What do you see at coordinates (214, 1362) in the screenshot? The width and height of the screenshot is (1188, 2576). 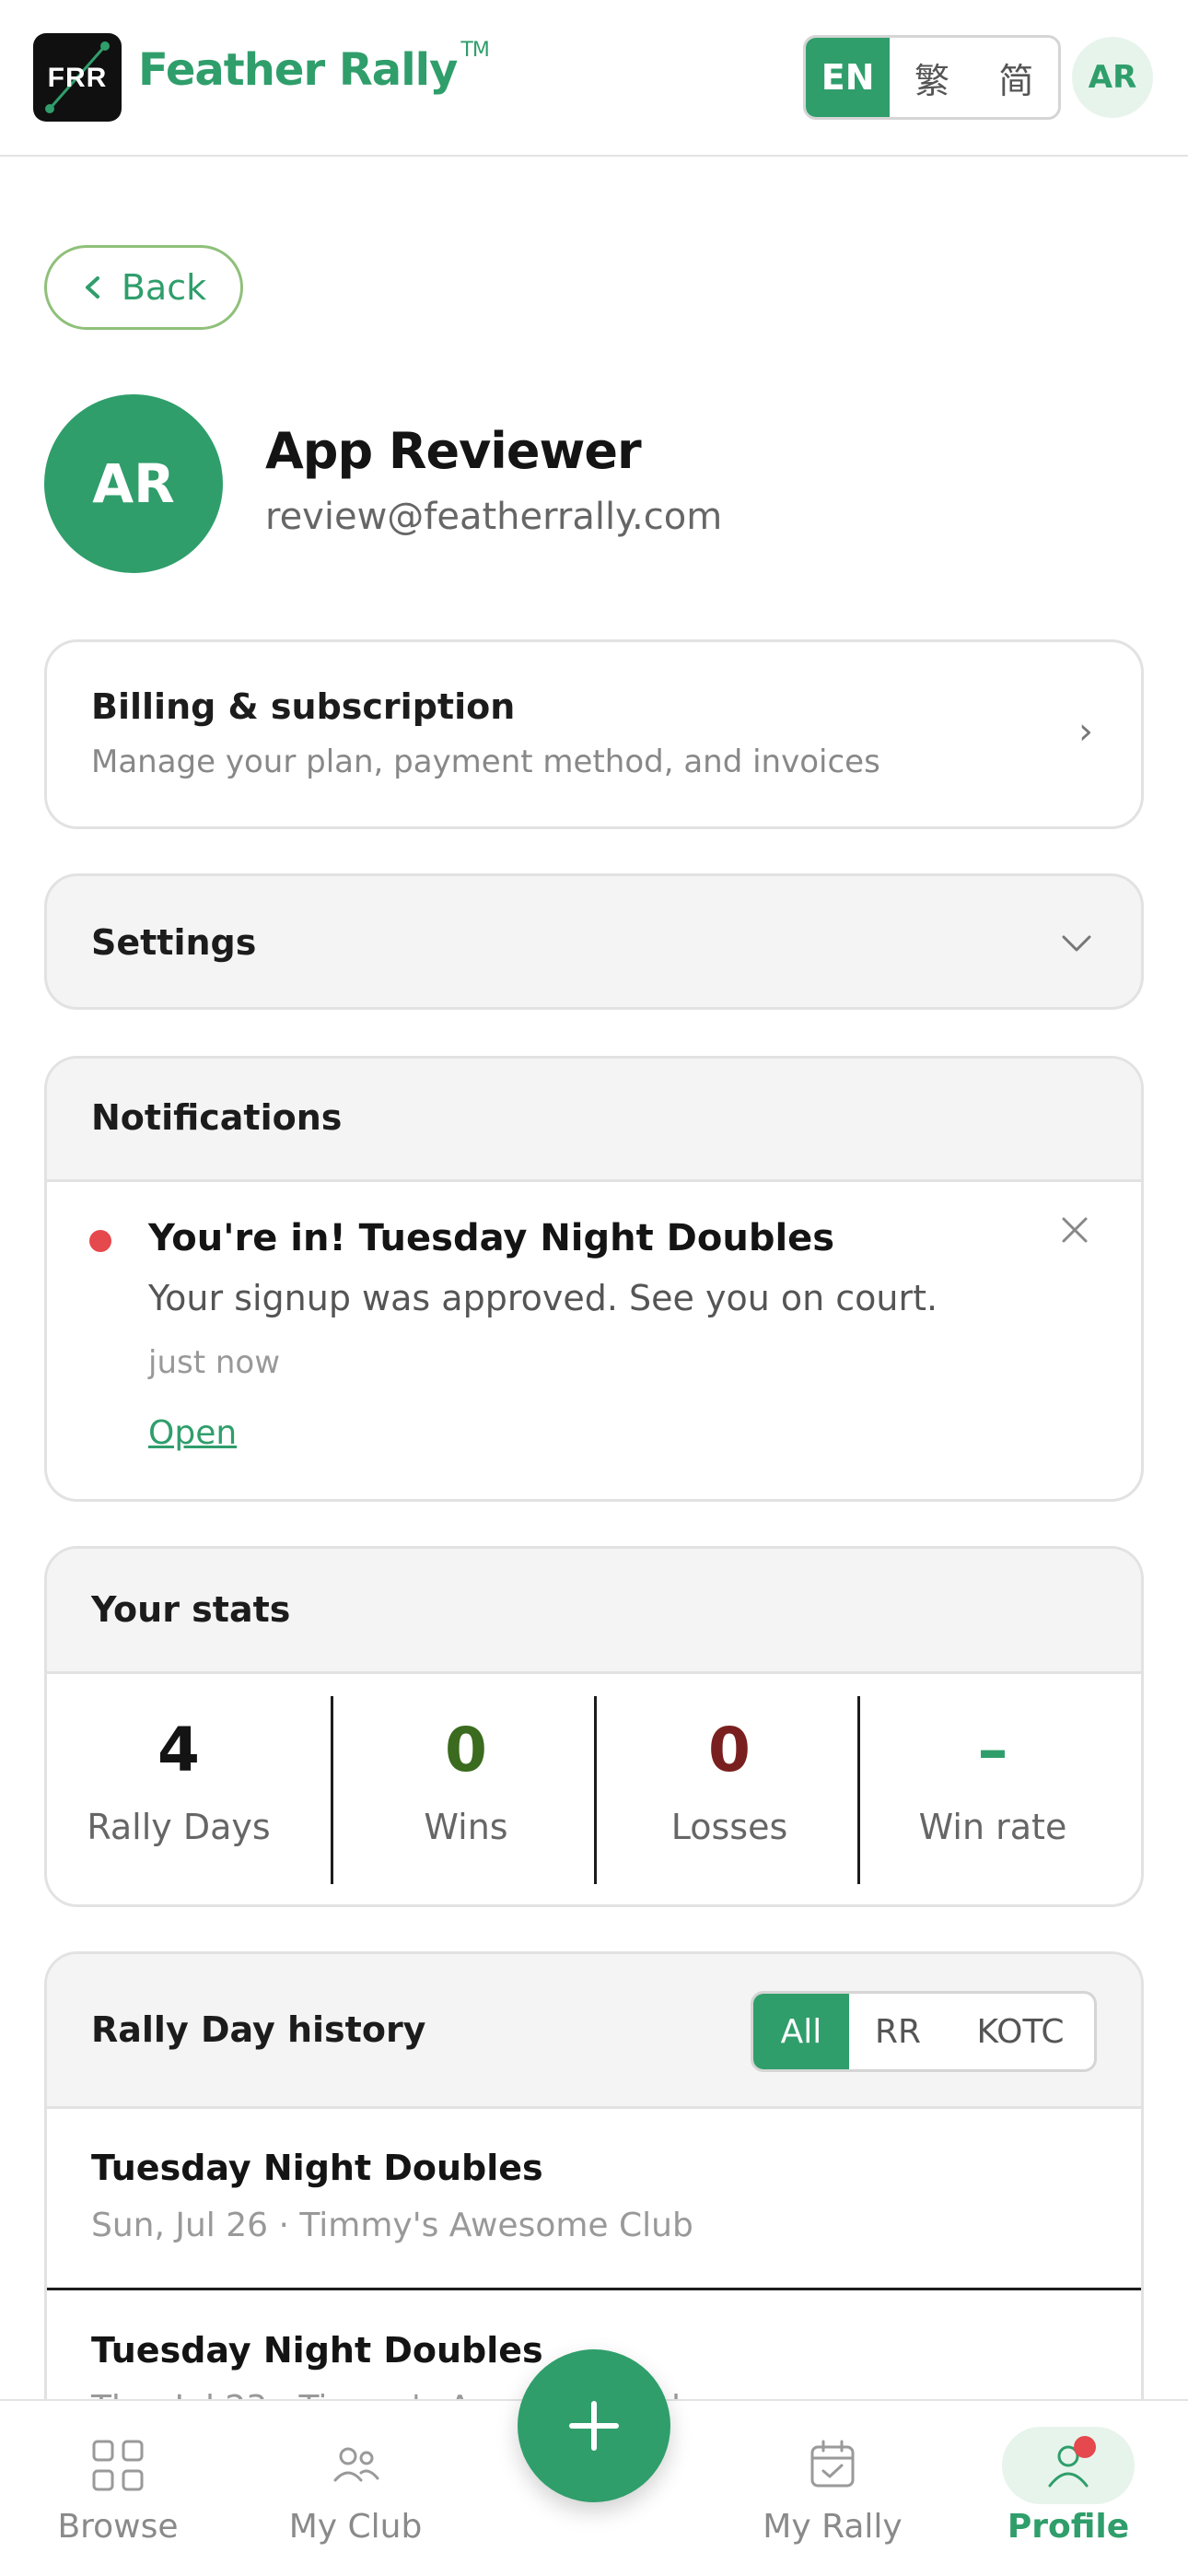 I see `notification-time: just now` at bounding box center [214, 1362].